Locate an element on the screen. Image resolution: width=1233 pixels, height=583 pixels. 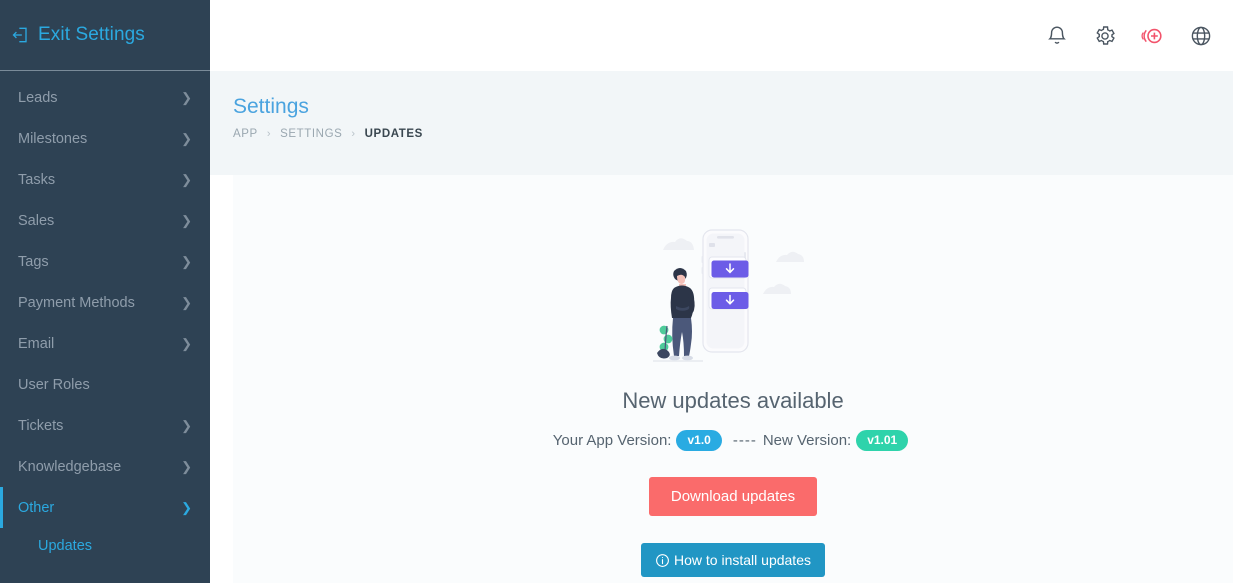
sidebar-item-tickets: Tickets ❯ is located at coordinates (105, 425).